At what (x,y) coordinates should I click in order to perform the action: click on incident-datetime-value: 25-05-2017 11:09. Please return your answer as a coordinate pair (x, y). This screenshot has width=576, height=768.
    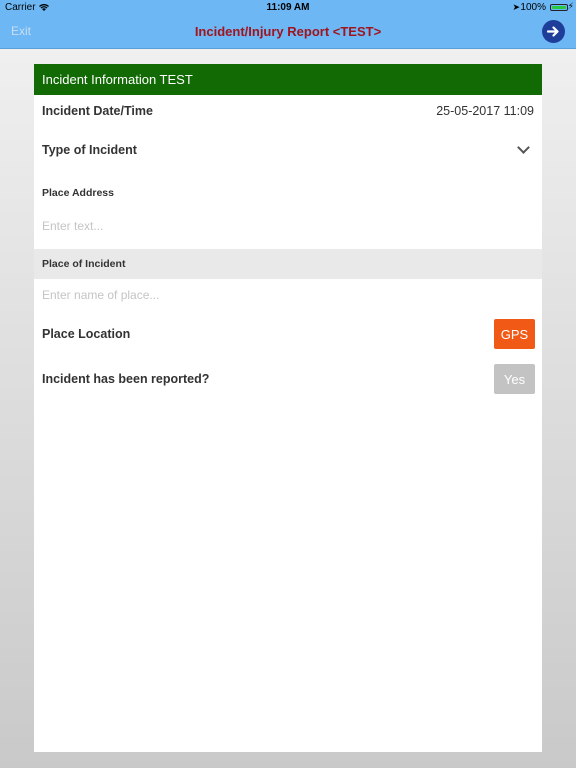
    Looking at the image, I should click on (485, 111).